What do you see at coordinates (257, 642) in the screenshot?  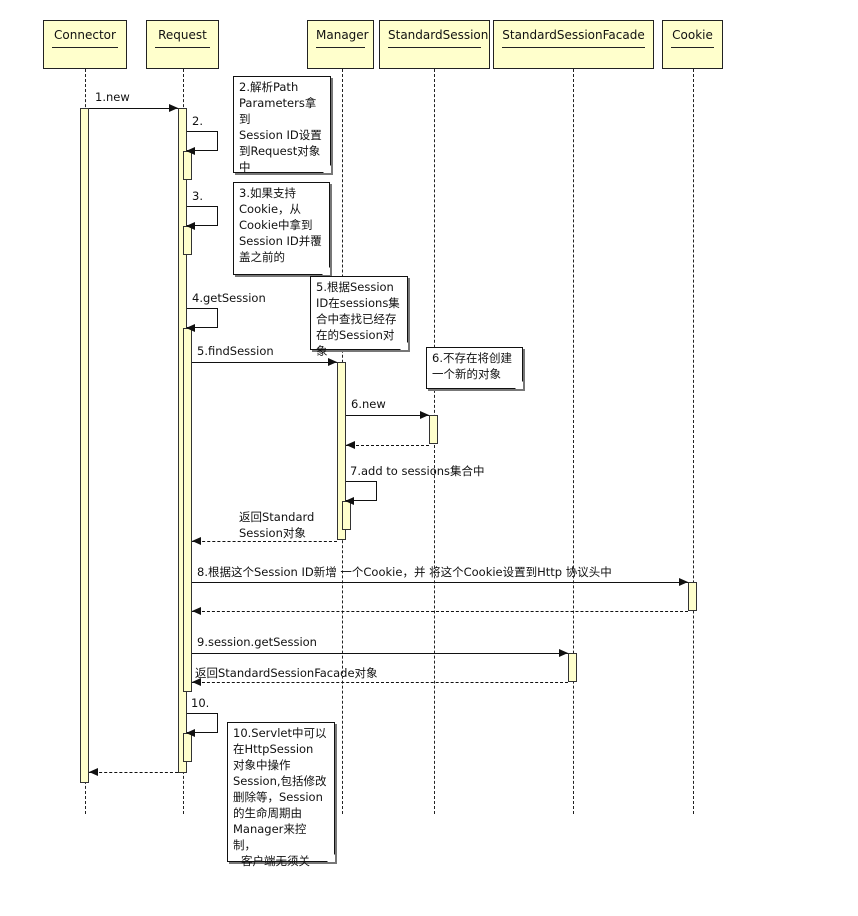 I see `message-label-9: 9.session.getSession` at bounding box center [257, 642].